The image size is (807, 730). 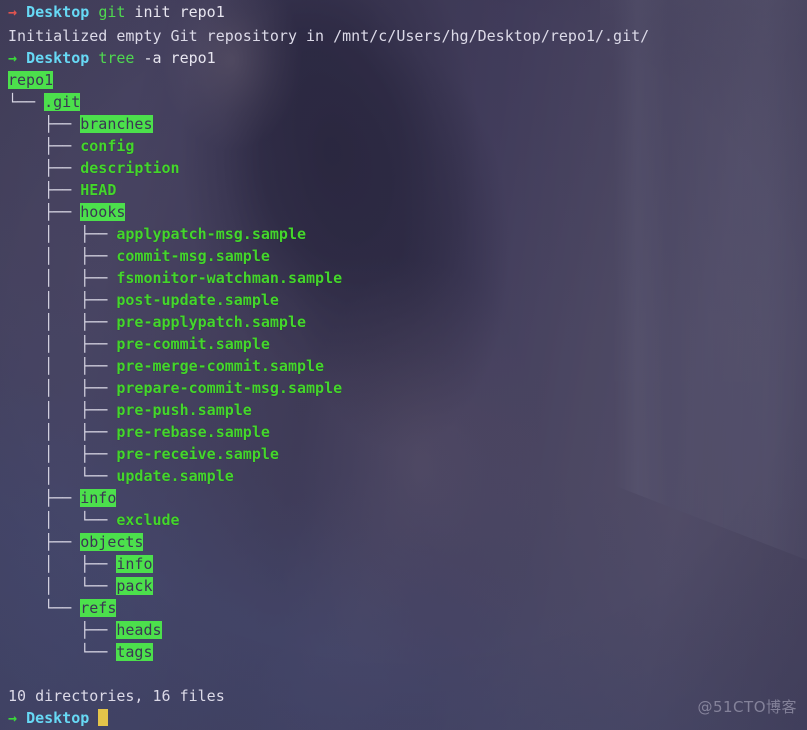 What do you see at coordinates (116, 58) in the screenshot?
I see `command-program: tree` at bounding box center [116, 58].